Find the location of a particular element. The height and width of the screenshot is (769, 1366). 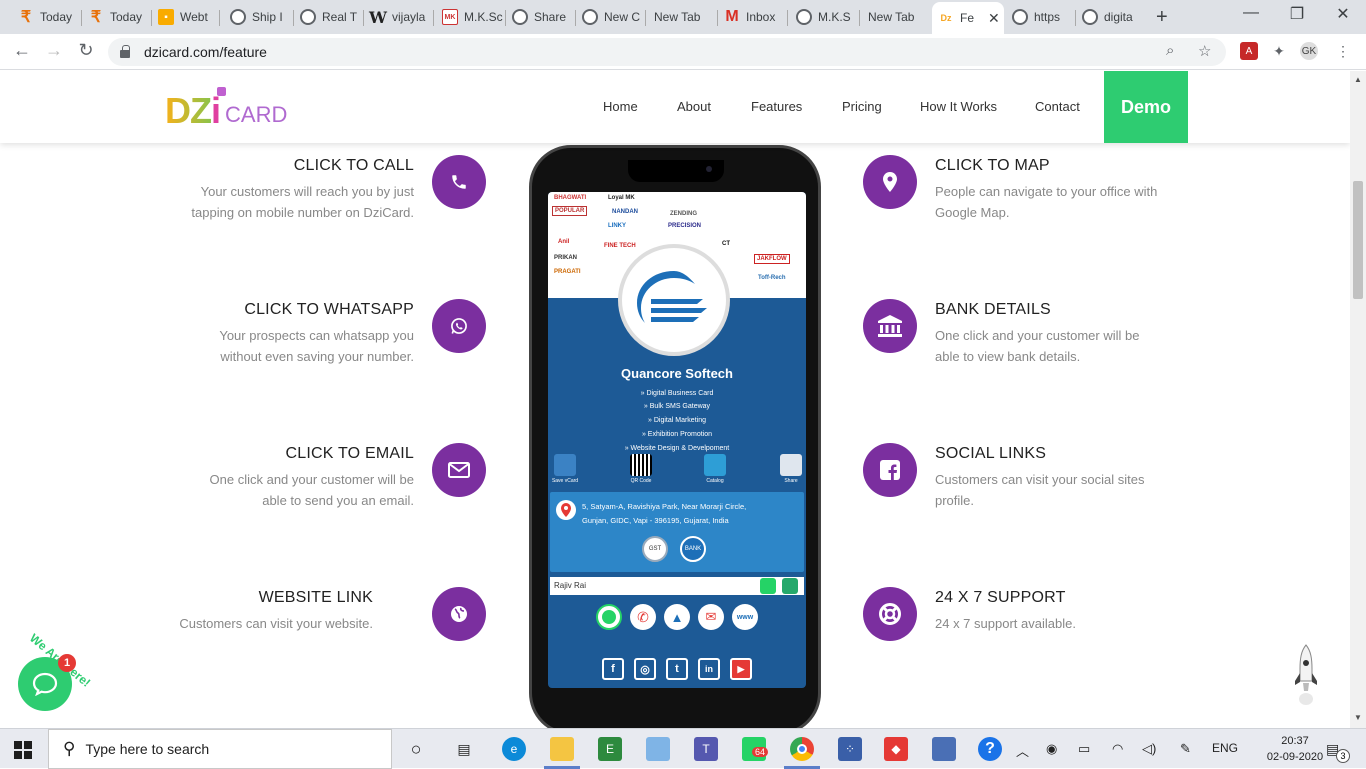

tab-https: https is located at coordinates (1041, 17).